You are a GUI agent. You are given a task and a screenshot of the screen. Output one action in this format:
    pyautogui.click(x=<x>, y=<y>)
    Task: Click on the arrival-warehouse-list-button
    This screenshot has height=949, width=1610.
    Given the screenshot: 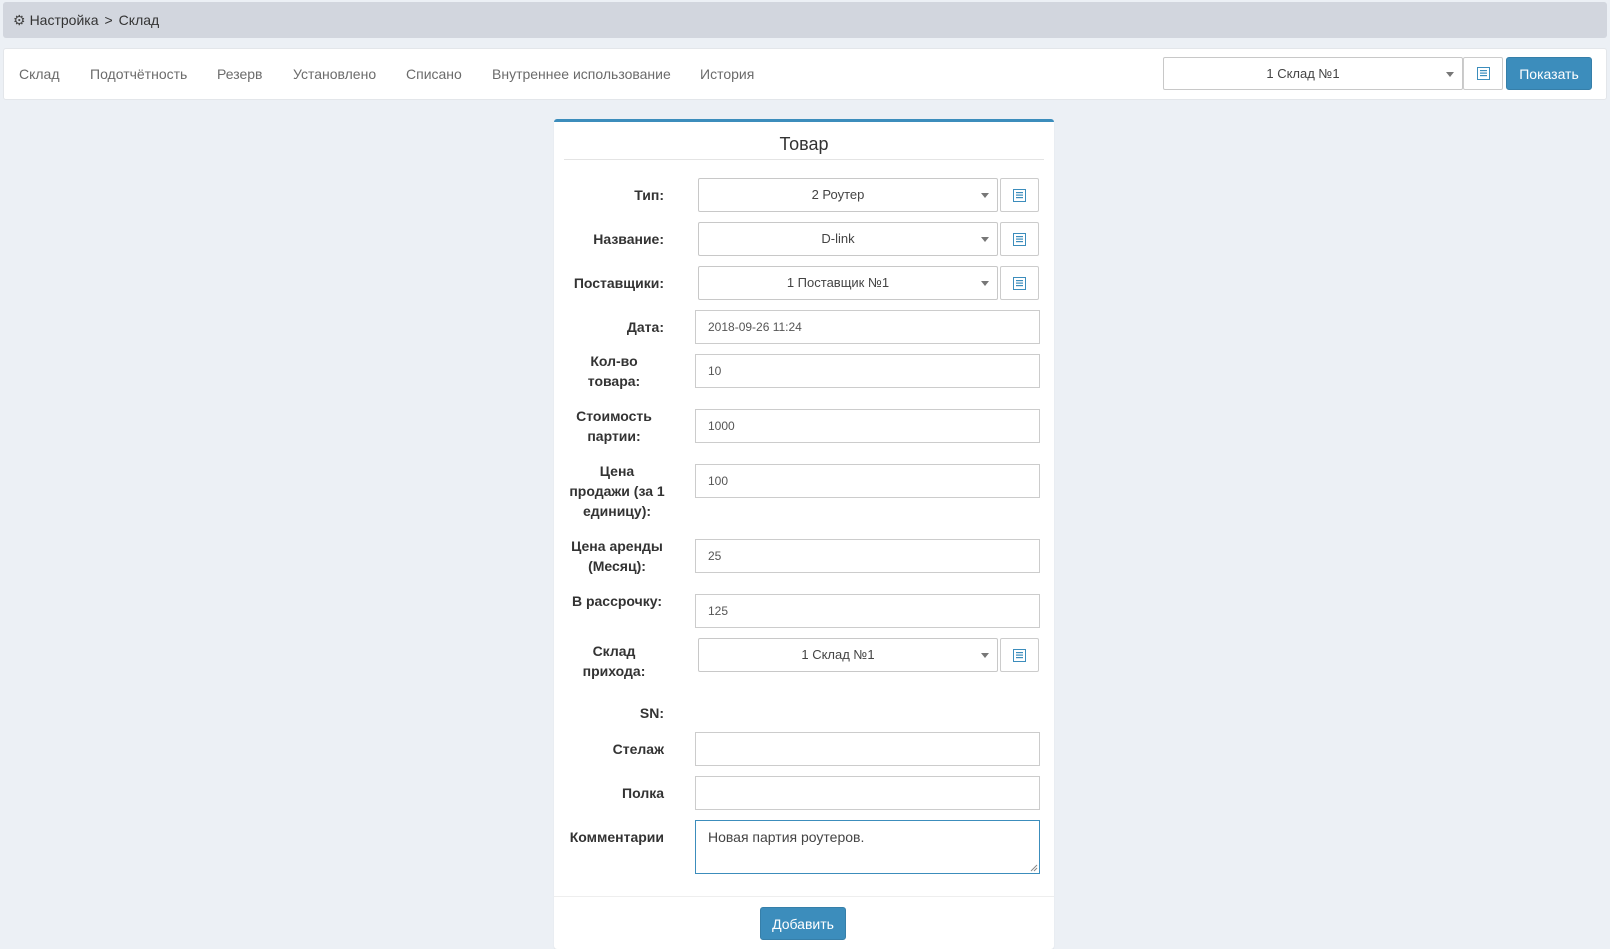 What is the action you would take?
    pyautogui.click(x=1019, y=655)
    